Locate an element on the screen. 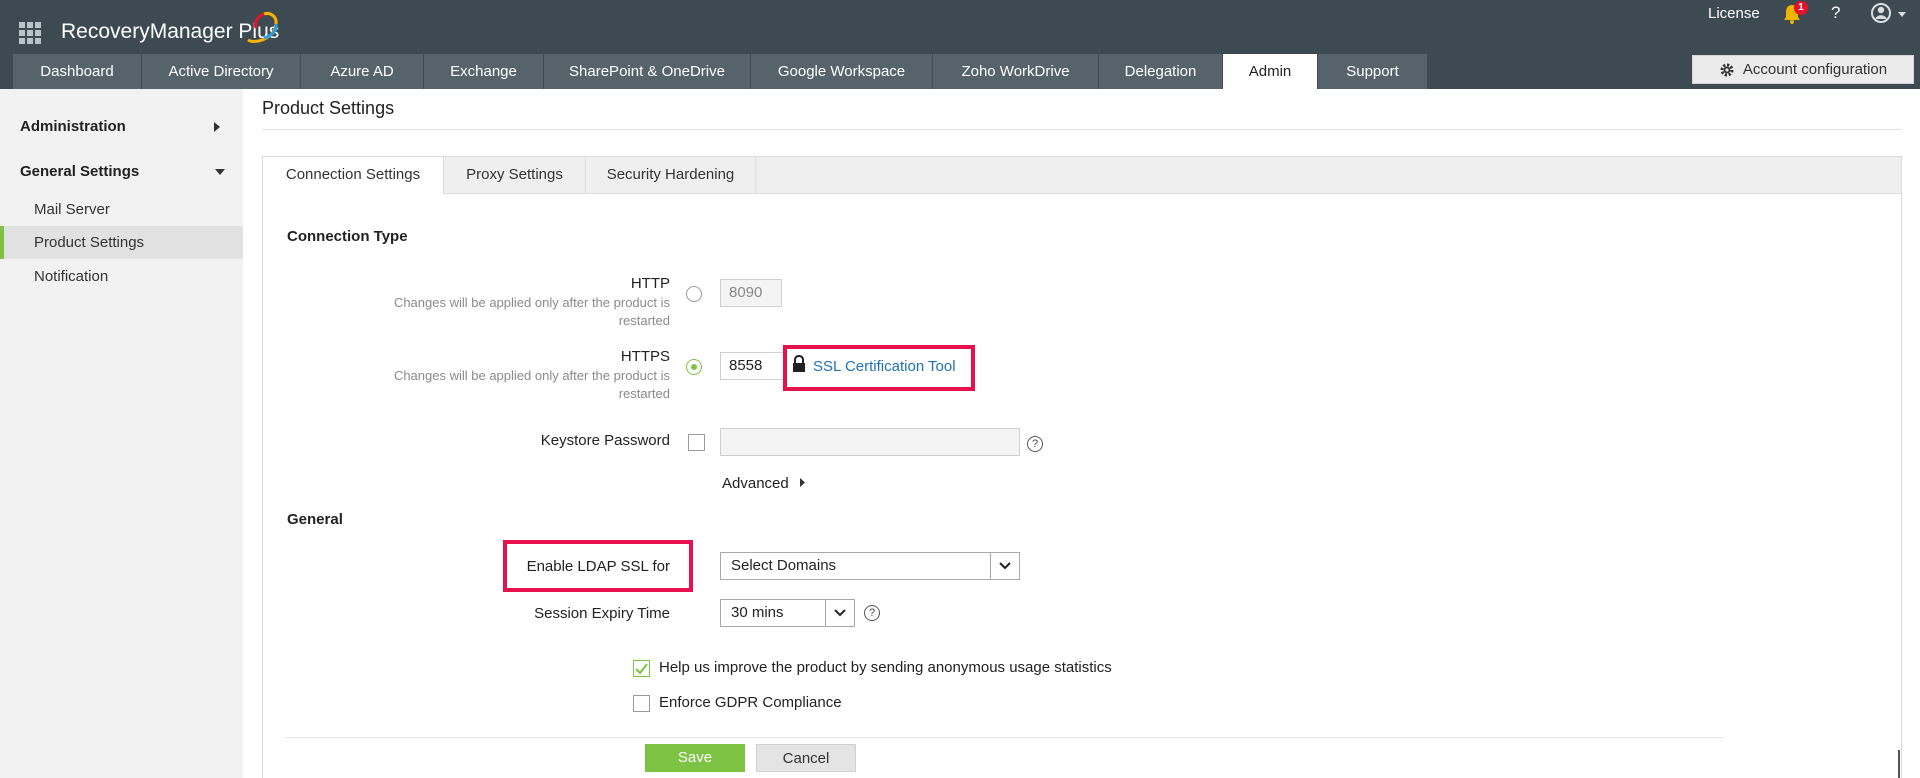 Image resolution: width=1920 pixels, height=778 pixels. tab-zoho-workdrive: Zoho WorkDrive is located at coordinates (1016, 71).